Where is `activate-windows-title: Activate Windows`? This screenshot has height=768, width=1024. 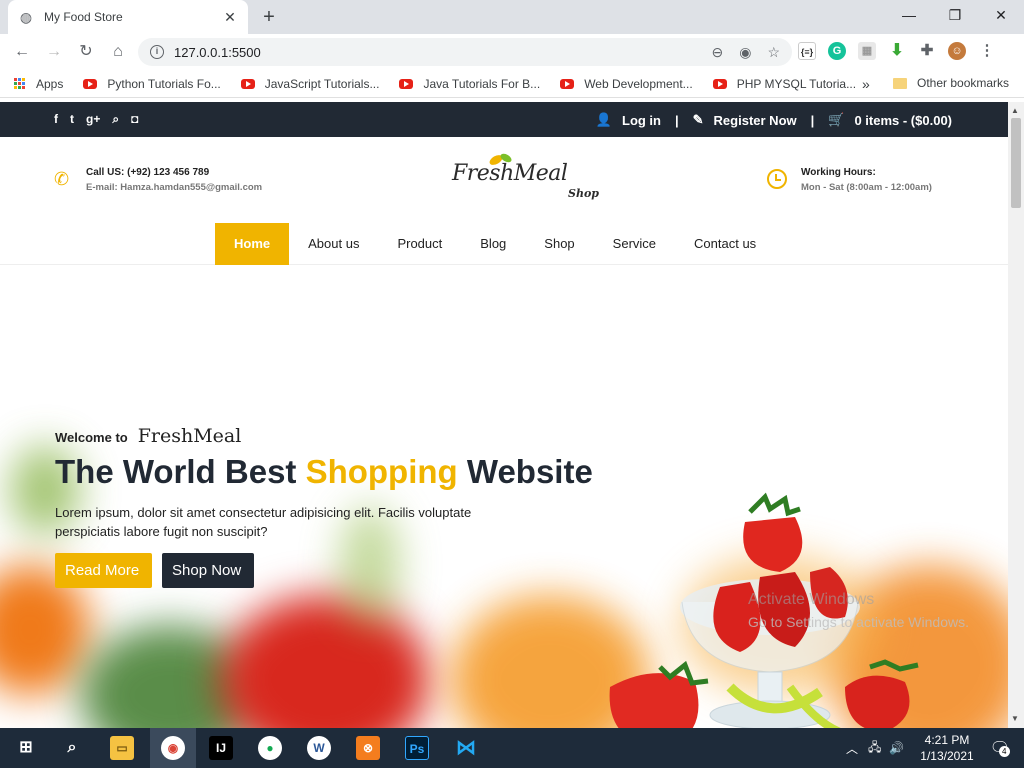
activate-windows-title: Activate Windows is located at coordinates (811, 599).